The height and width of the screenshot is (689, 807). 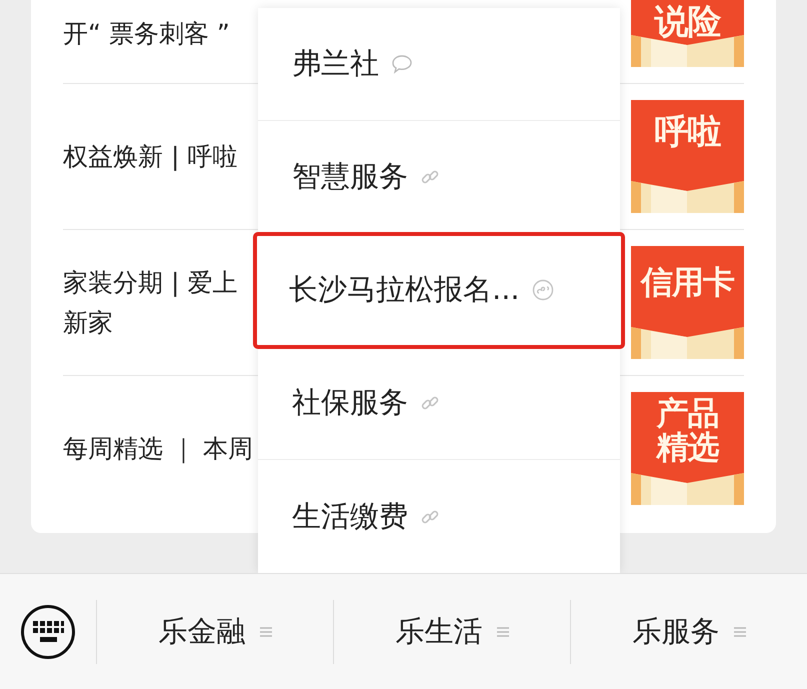 I want to click on article-title: 开“ 票务刺客 ”, so click(x=146, y=34).